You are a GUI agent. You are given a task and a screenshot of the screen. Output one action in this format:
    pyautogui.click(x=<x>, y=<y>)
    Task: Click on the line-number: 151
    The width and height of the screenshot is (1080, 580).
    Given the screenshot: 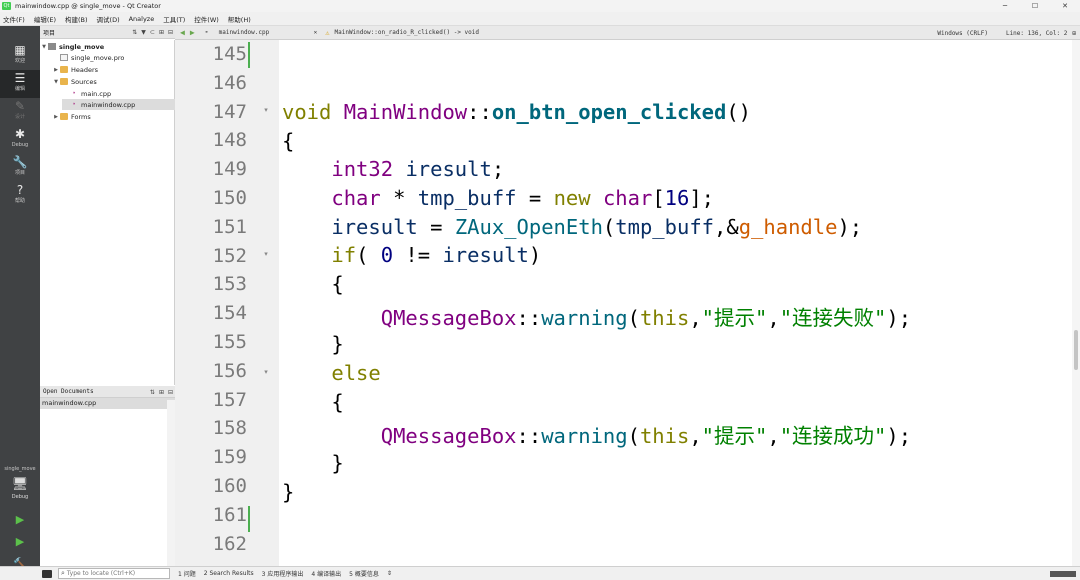 What is the action you would take?
    pyautogui.click(x=229, y=227)
    